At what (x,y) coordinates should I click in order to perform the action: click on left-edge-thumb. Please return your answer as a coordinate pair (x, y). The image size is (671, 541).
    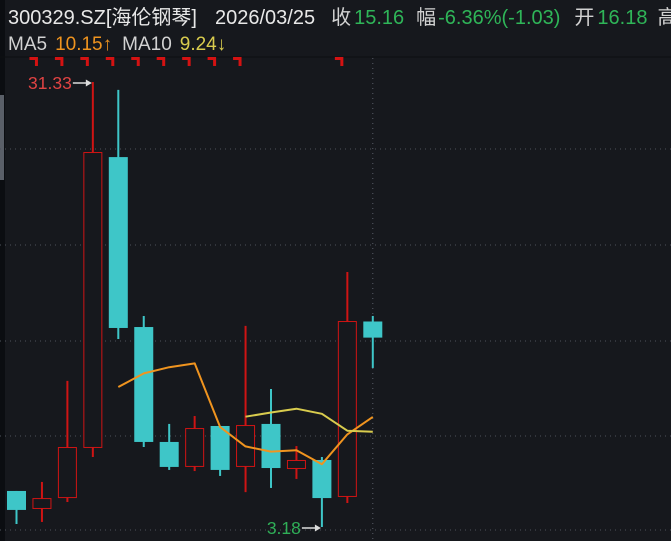
    Looking at the image, I should click on (2, 137).